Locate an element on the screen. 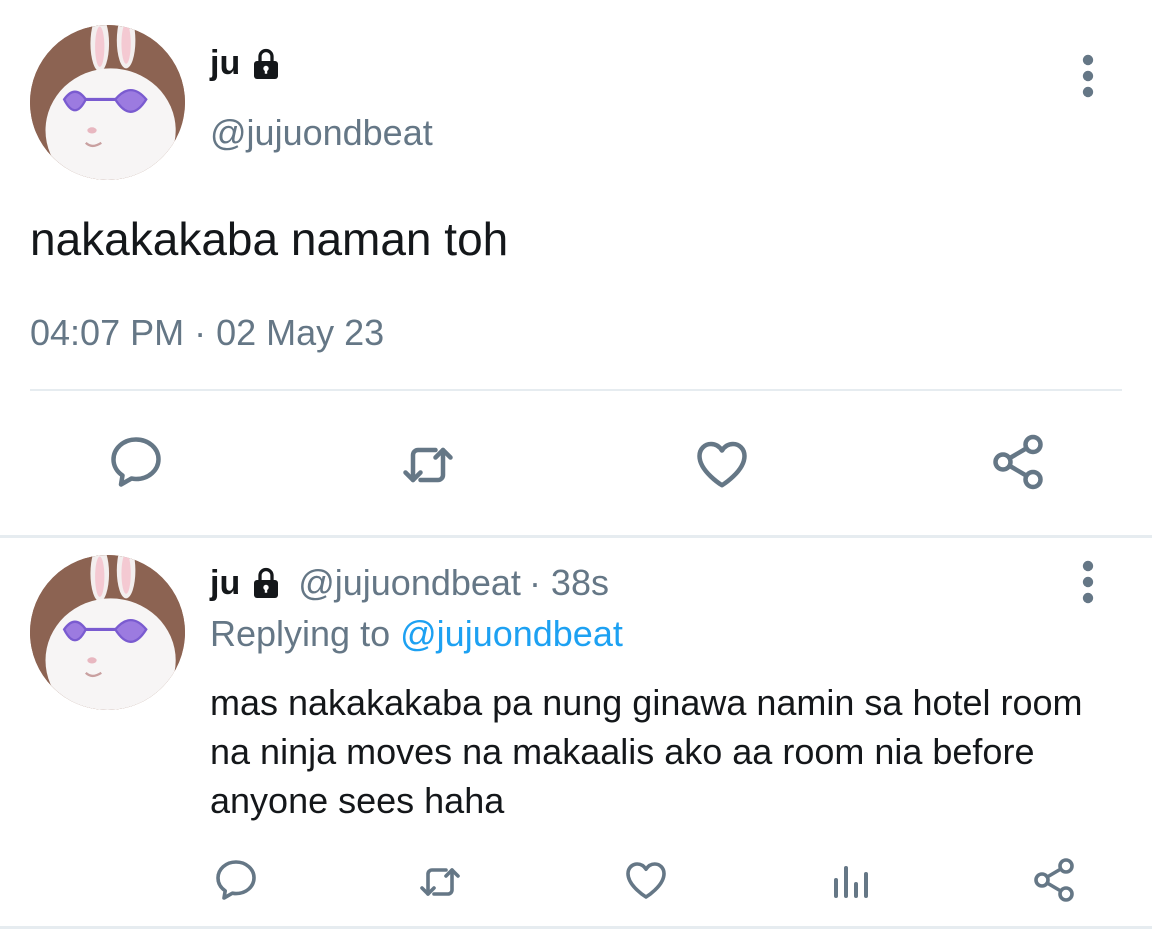 The width and height of the screenshot is (1152, 930). analytics-icon is located at coordinates (850, 880).